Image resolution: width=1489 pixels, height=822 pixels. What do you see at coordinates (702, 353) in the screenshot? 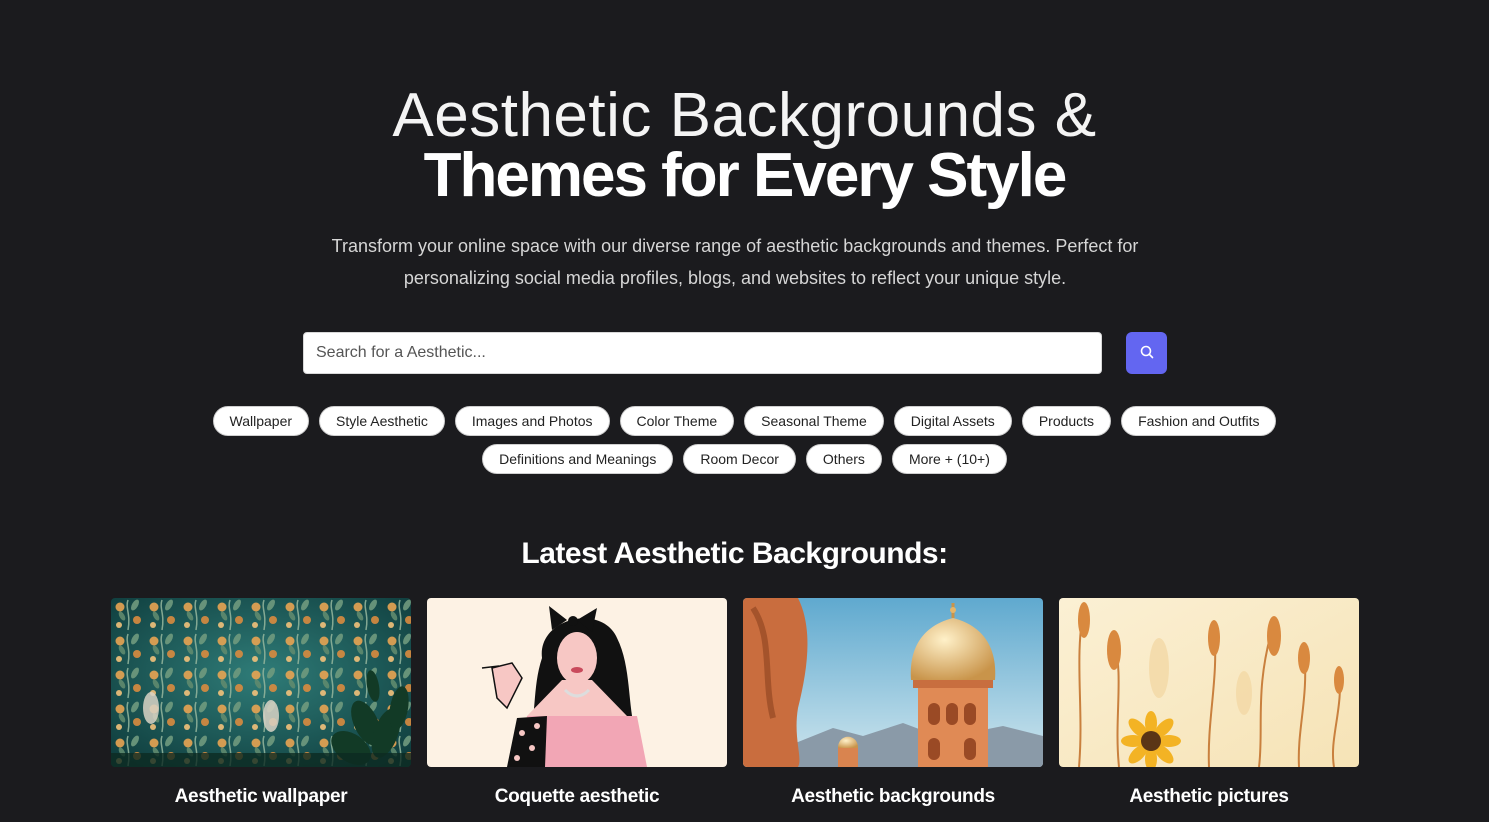
I see `search-input` at bounding box center [702, 353].